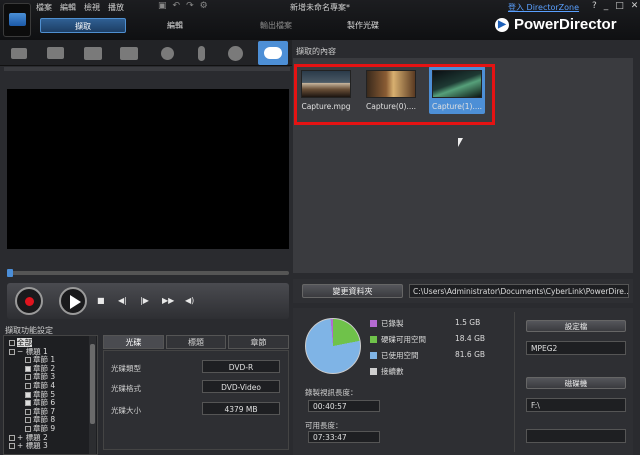 The height and width of the screenshot is (455, 640). What do you see at coordinates (204, 6) in the screenshot?
I see `settings-icon: ⚙` at bounding box center [204, 6].